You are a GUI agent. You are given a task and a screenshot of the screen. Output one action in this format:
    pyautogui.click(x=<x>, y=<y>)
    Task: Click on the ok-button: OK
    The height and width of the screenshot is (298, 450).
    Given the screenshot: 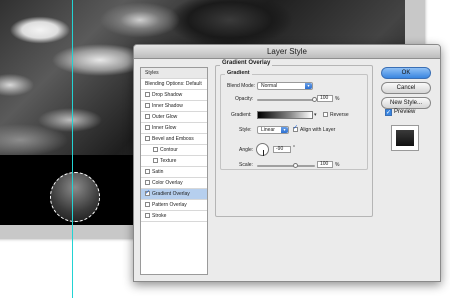 What is the action you would take?
    pyautogui.click(x=406, y=73)
    